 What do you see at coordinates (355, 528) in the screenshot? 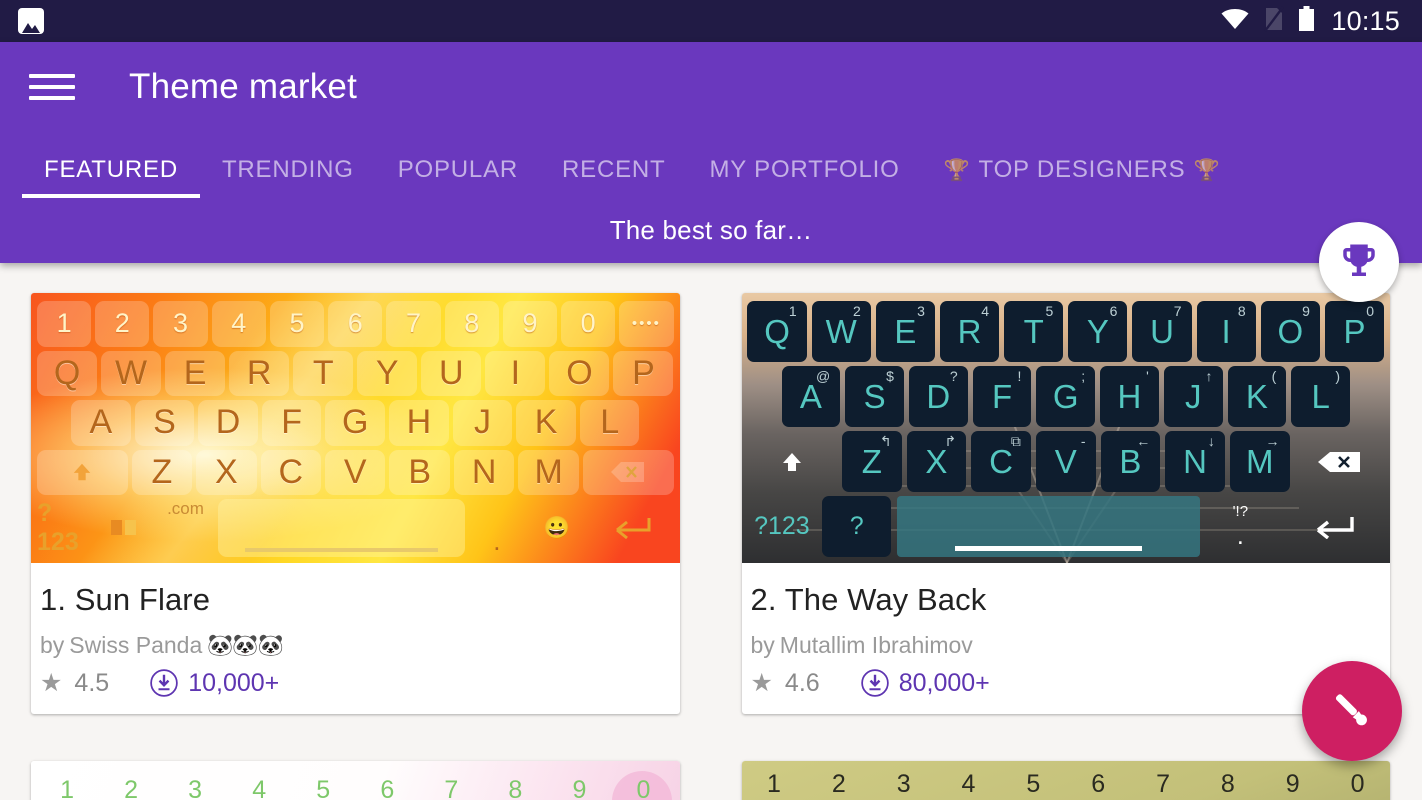
I see `keyboard-row-bottom: ?123 .com . 😀` at bounding box center [355, 528].